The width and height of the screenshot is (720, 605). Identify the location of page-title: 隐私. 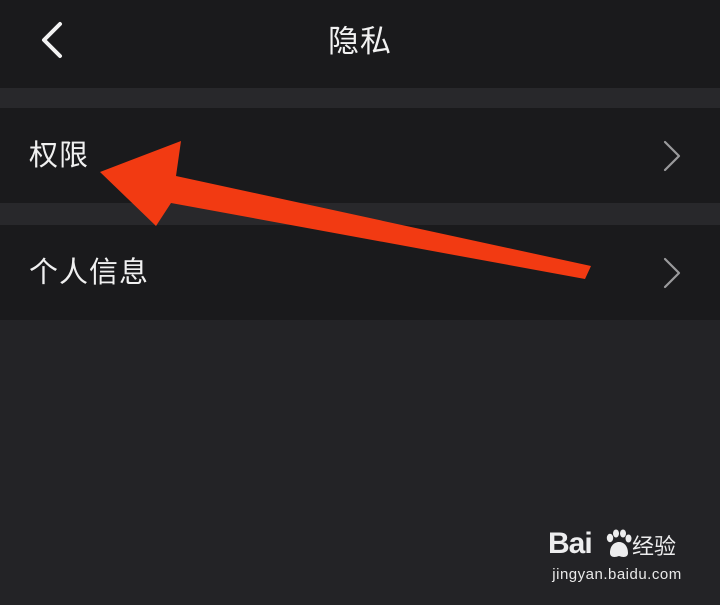
(360, 42).